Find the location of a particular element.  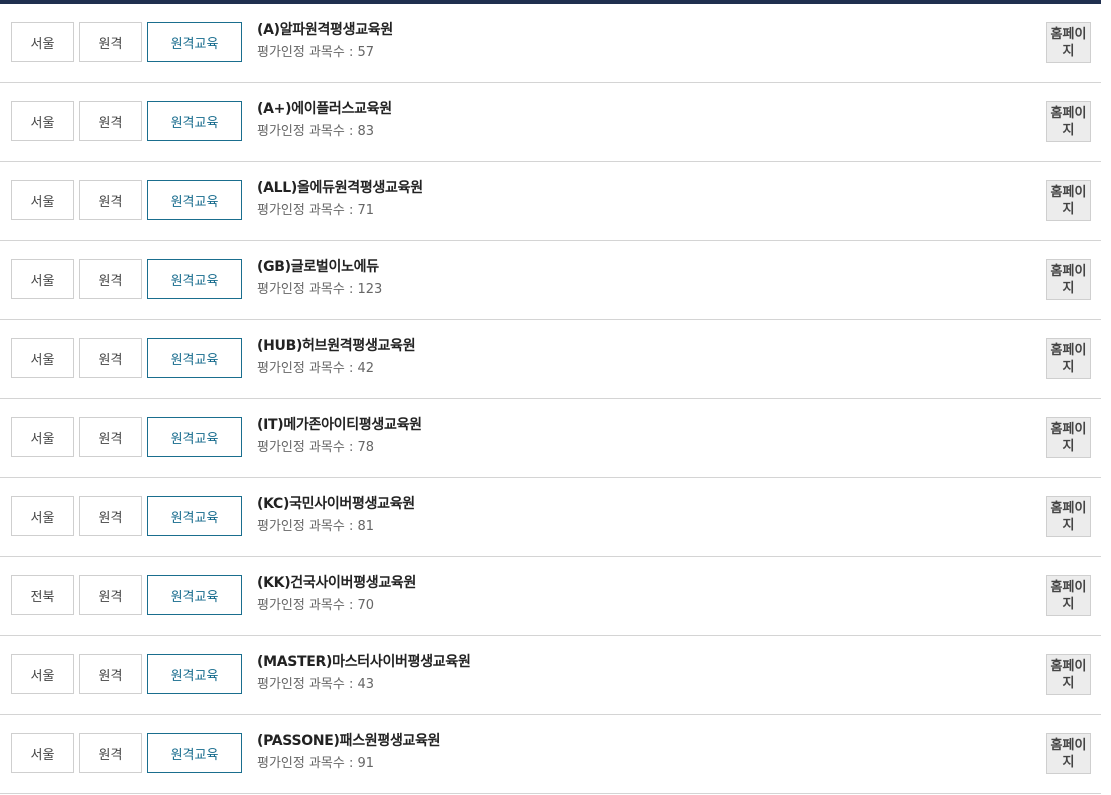

course-count-value: 78 is located at coordinates (366, 447).